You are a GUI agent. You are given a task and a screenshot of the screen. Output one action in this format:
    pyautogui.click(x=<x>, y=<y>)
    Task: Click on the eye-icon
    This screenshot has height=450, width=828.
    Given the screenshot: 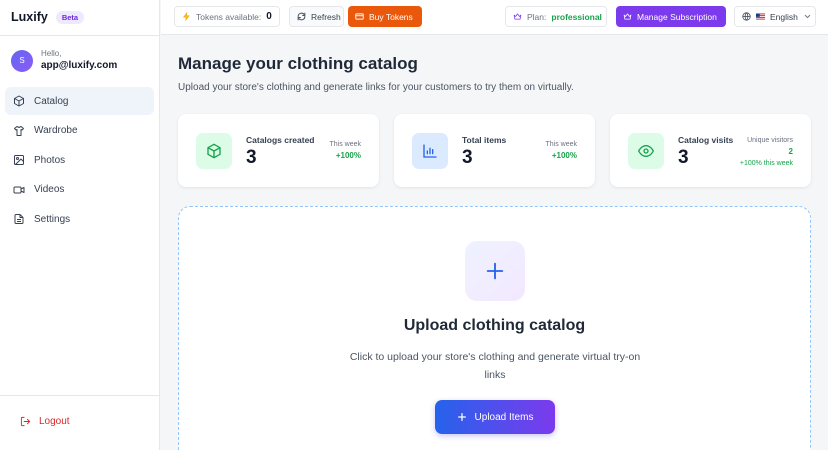 What is the action you would take?
    pyautogui.click(x=646, y=151)
    